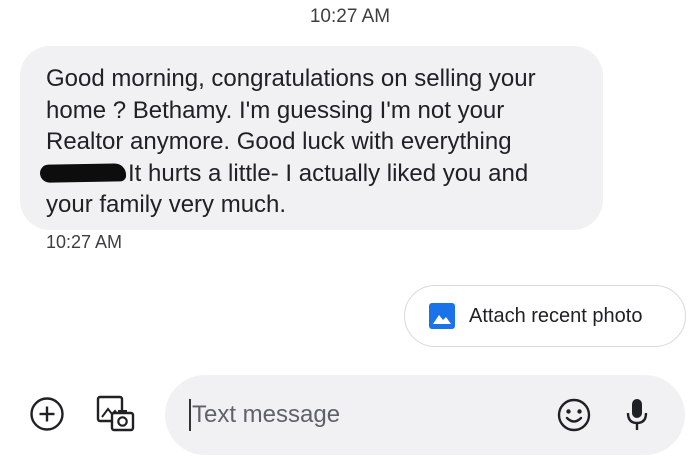  Describe the element at coordinates (637, 415) in the screenshot. I see `microphone-icon` at that location.